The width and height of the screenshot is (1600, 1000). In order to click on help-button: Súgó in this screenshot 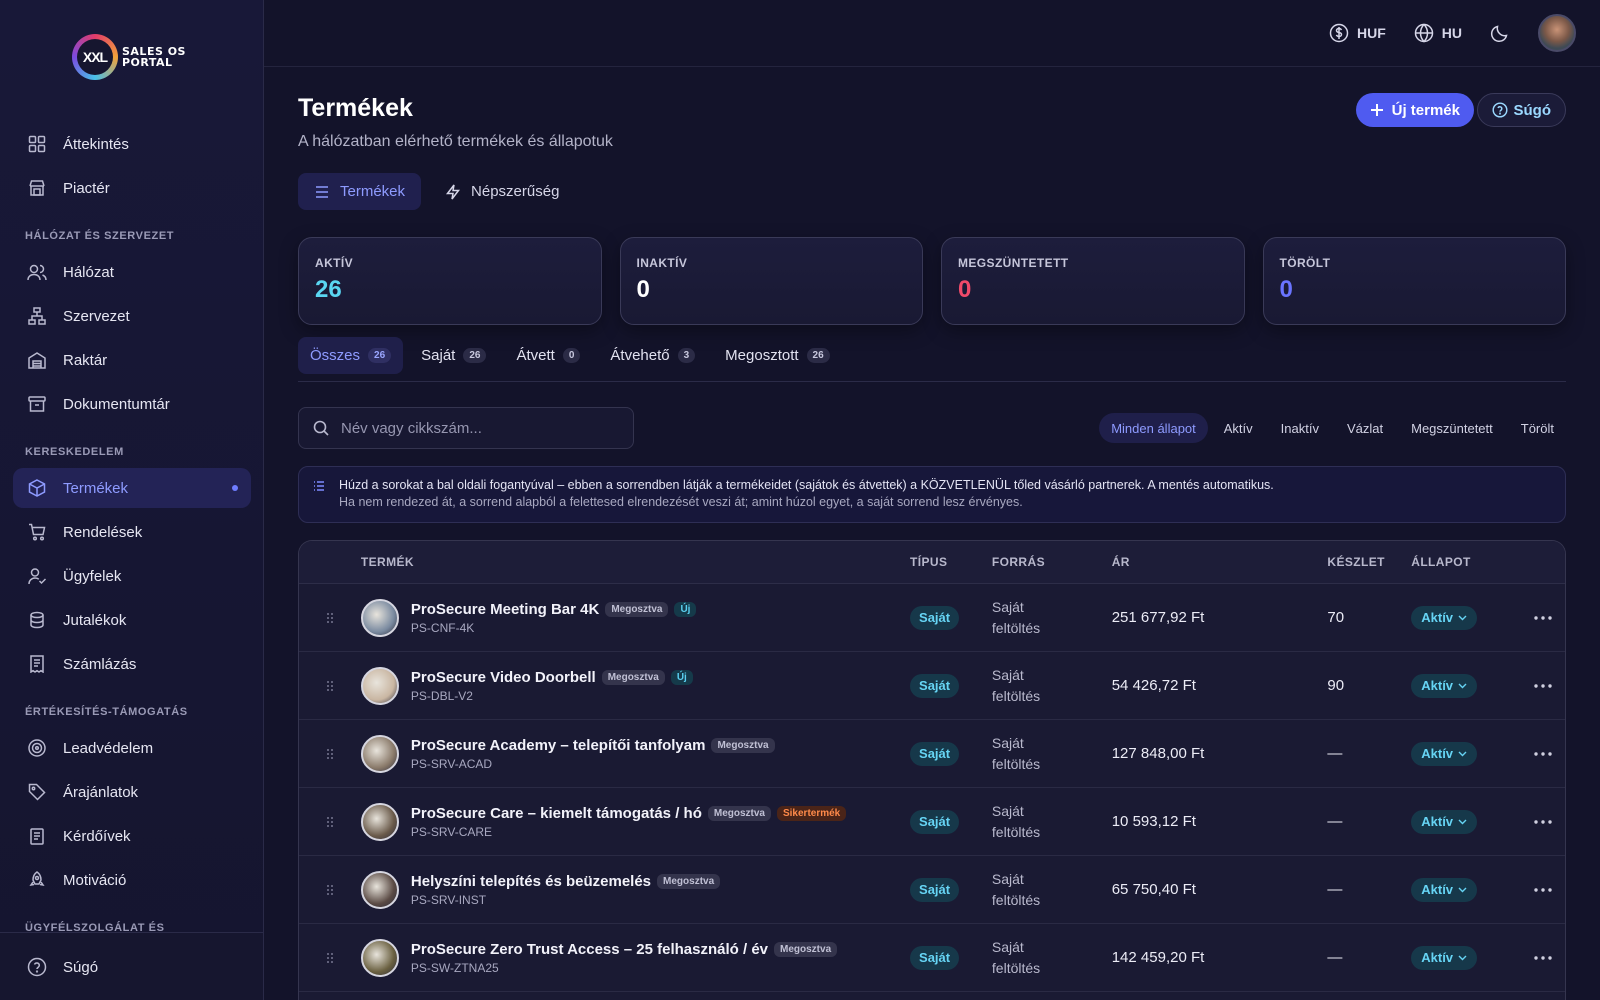, I will do `click(1521, 110)`.